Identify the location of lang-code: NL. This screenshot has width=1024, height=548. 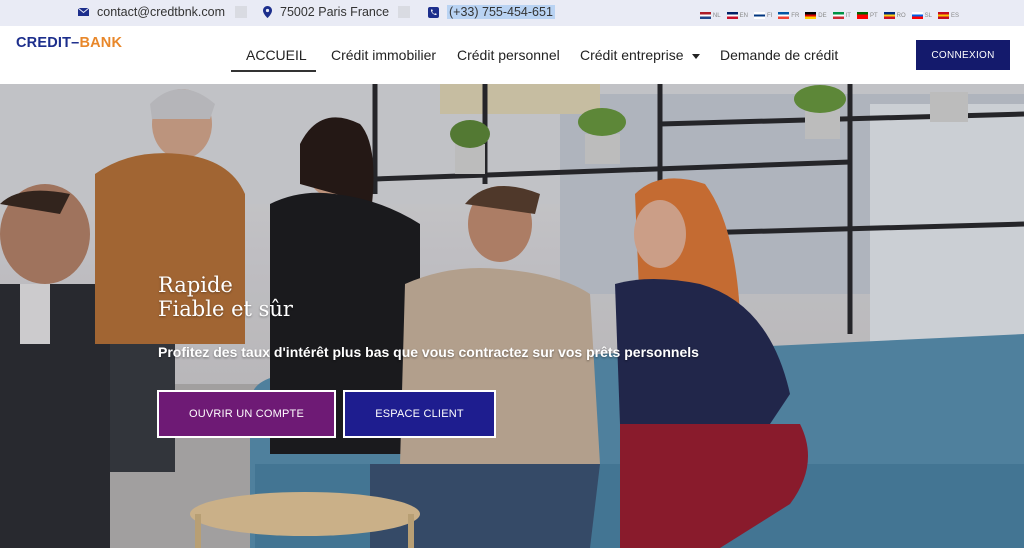
(716, 15).